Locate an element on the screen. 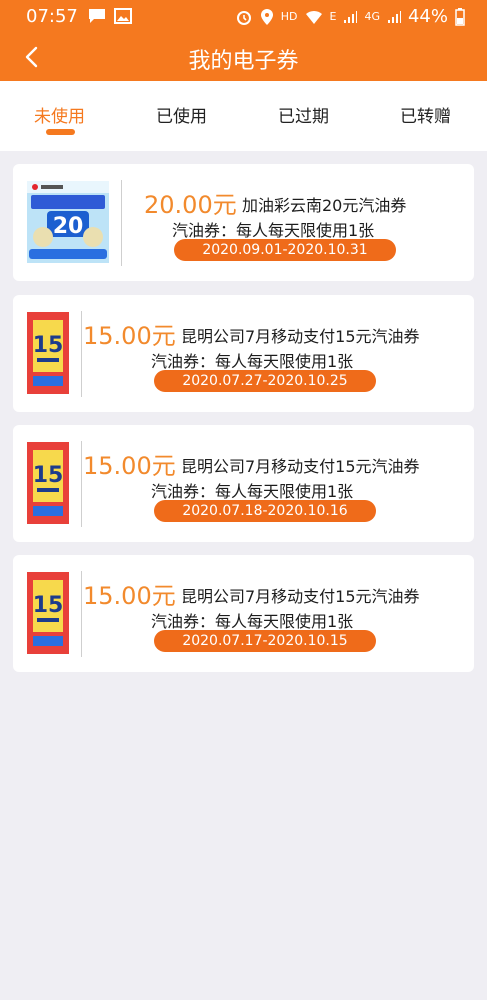 The image size is (487, 1000). network-type-2: 4G is located at coordinates (372, 16).